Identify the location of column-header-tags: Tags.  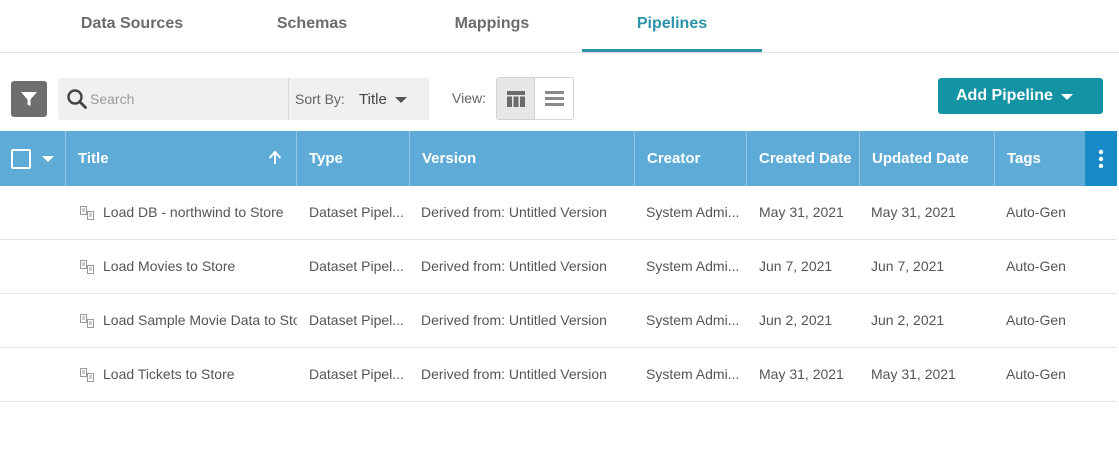
(1040, 158).